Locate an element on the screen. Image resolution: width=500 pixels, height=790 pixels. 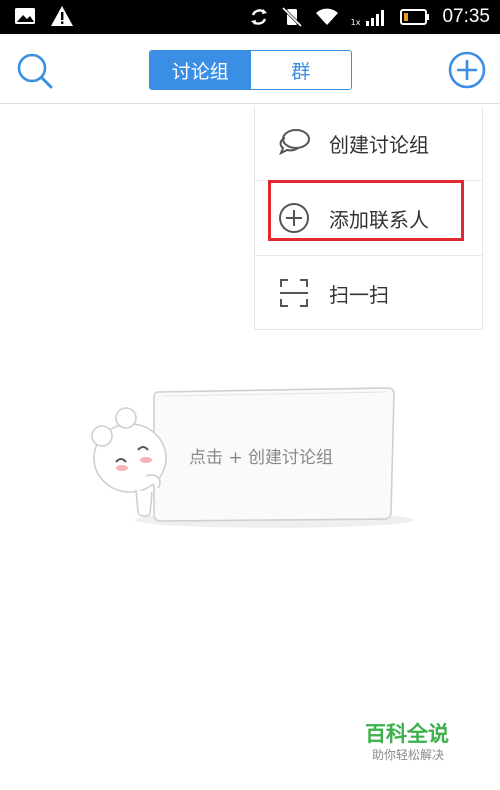
top-bar: 讨论组 群 is located at coordinates (250, 69).